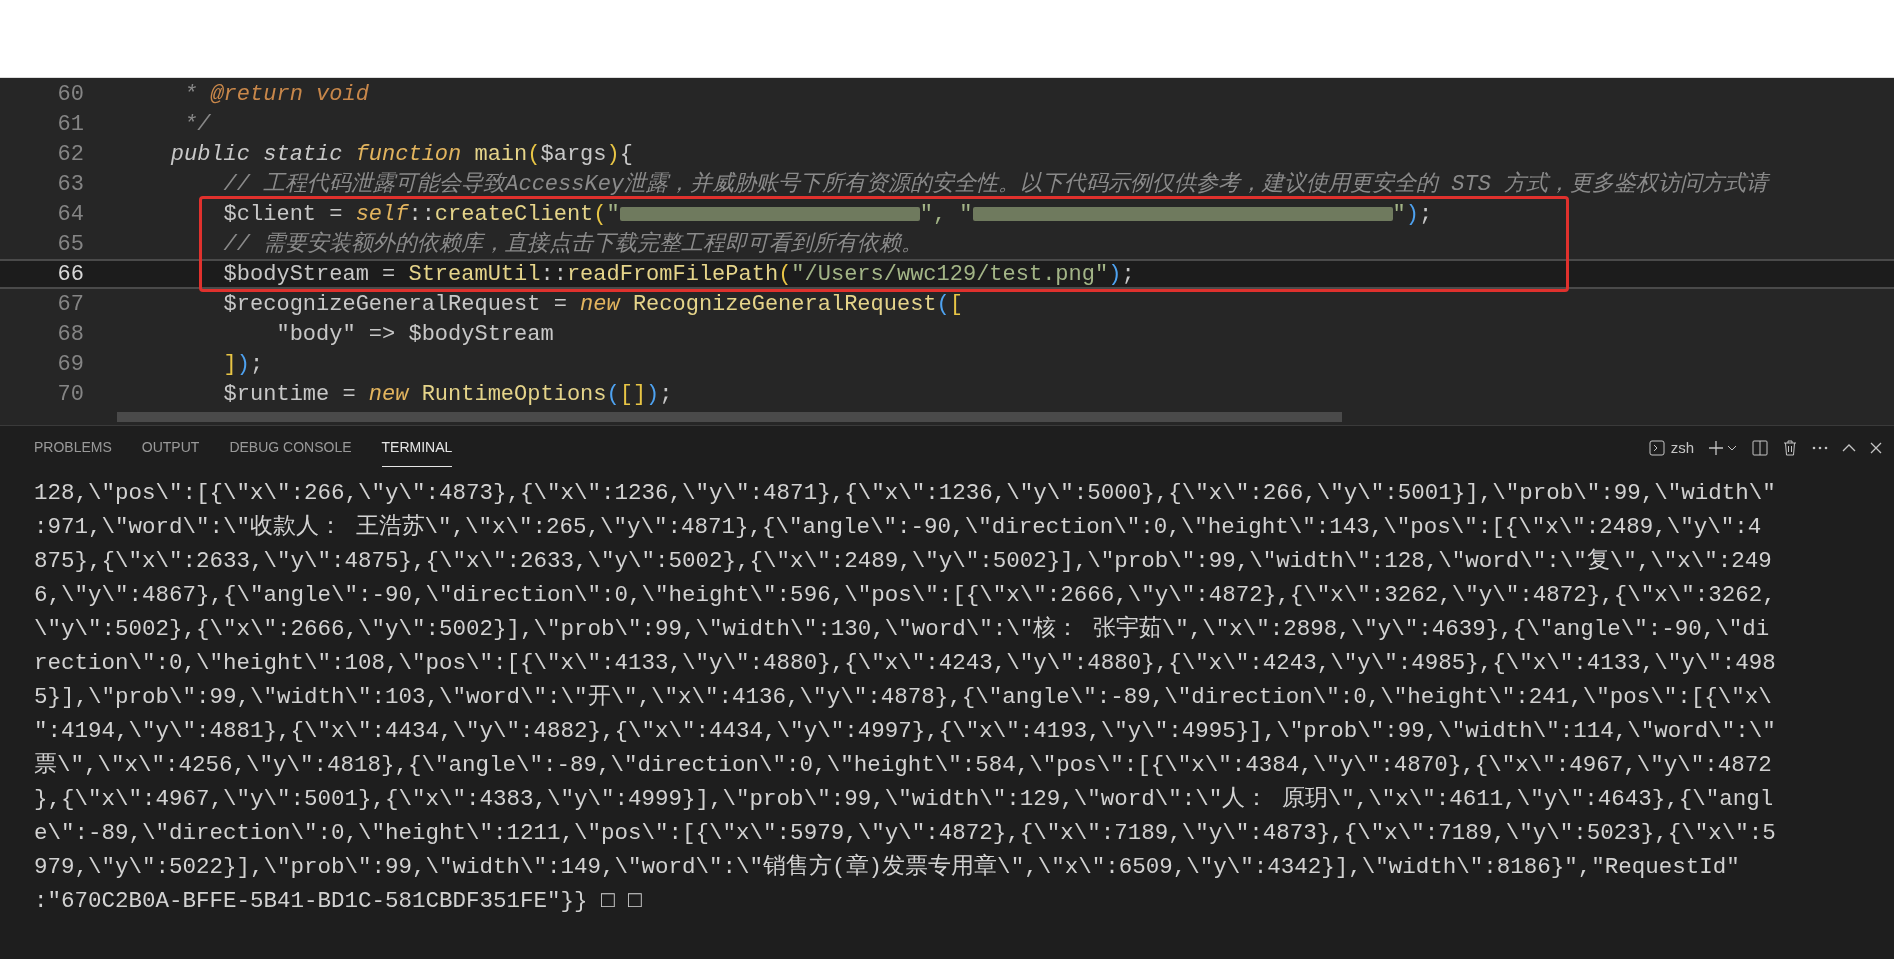  What do you see at coordinates (904, 799) in the screenshot?
I see `terminal-output-line: },{\"x\":4967,\"y\":5001},{\"x\":4383,\"y\":4999}],\"prob\":99,\"width\":129,\"word\":\"人： 原玥\",\"x\":4611,\"y\":4643},{\"angl` at bounding box center [904, 799].